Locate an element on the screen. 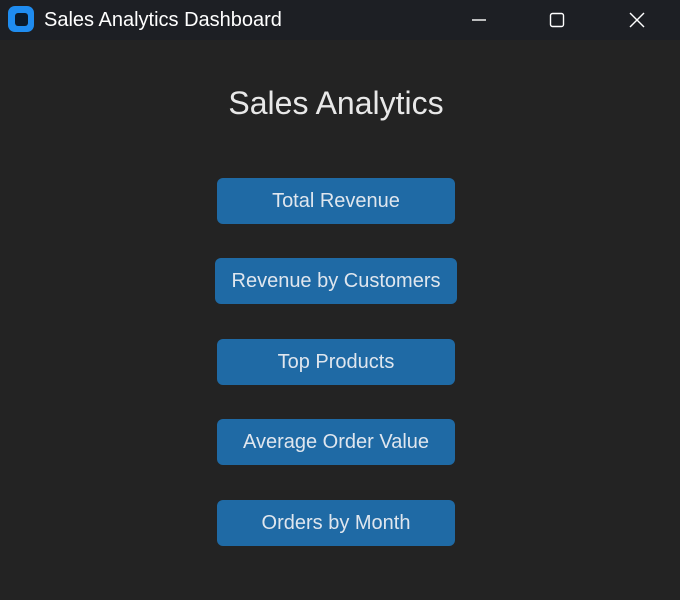 The width and height of the screenshot is (680, 600). title-bar: Sales Analytics Dashboard is located at coordinates (340, 20).